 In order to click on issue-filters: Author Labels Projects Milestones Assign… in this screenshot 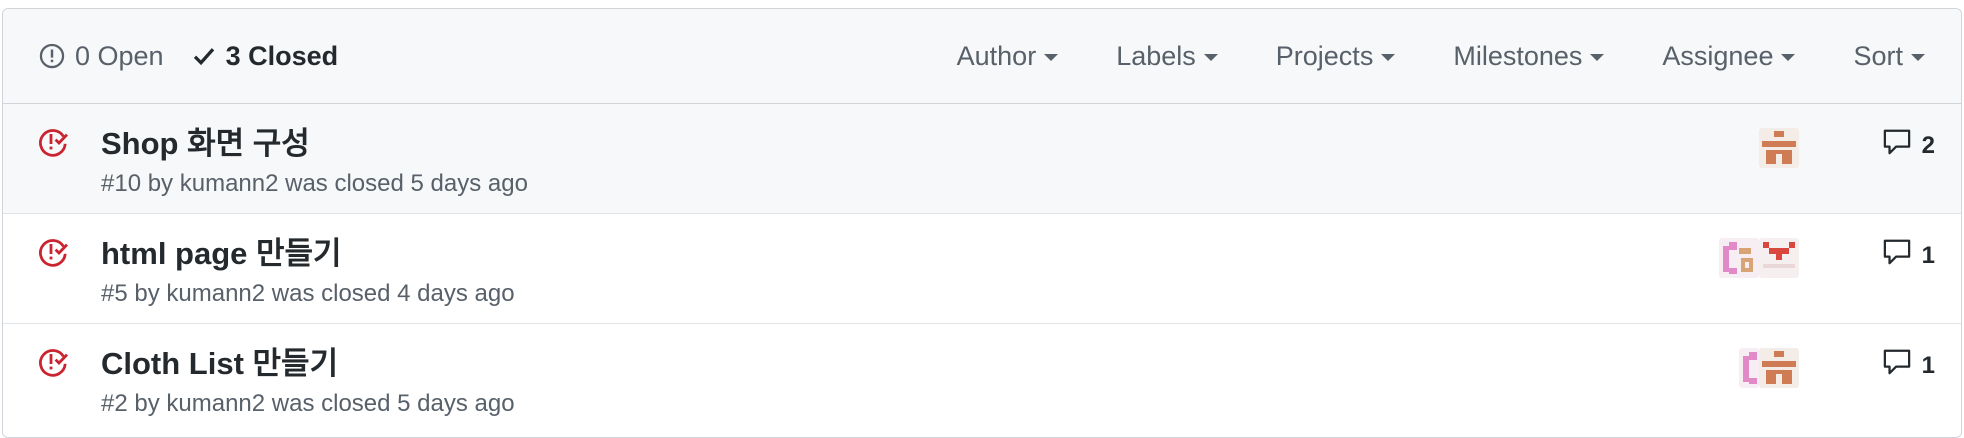, I will do `click(1441, 56)`.